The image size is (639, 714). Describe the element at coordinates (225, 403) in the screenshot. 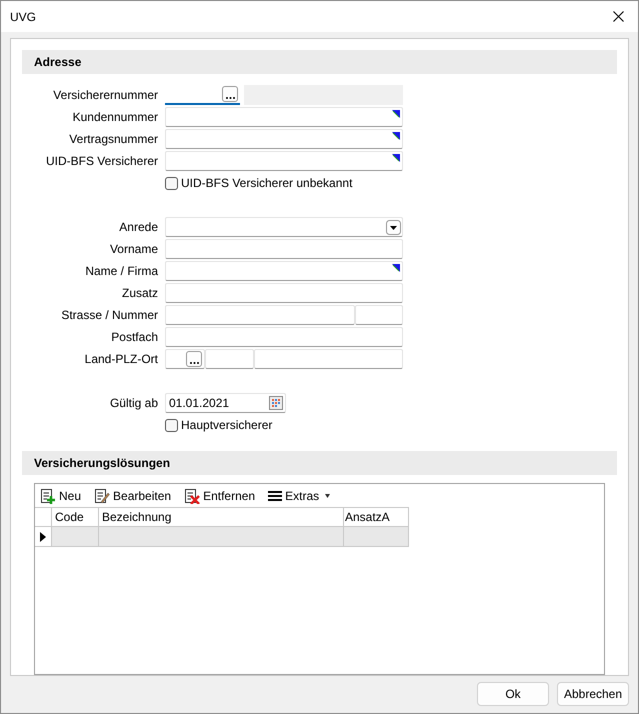

I see `date-field: 01.01.2021` at that location.